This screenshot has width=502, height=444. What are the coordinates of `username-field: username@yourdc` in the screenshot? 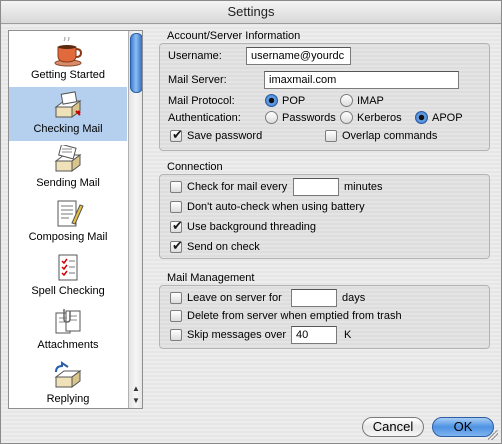 It's located at (298, 56).